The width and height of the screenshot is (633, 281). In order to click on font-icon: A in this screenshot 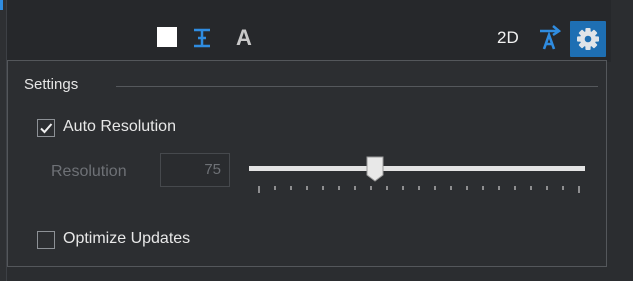, I will do `click(244, 38)`.